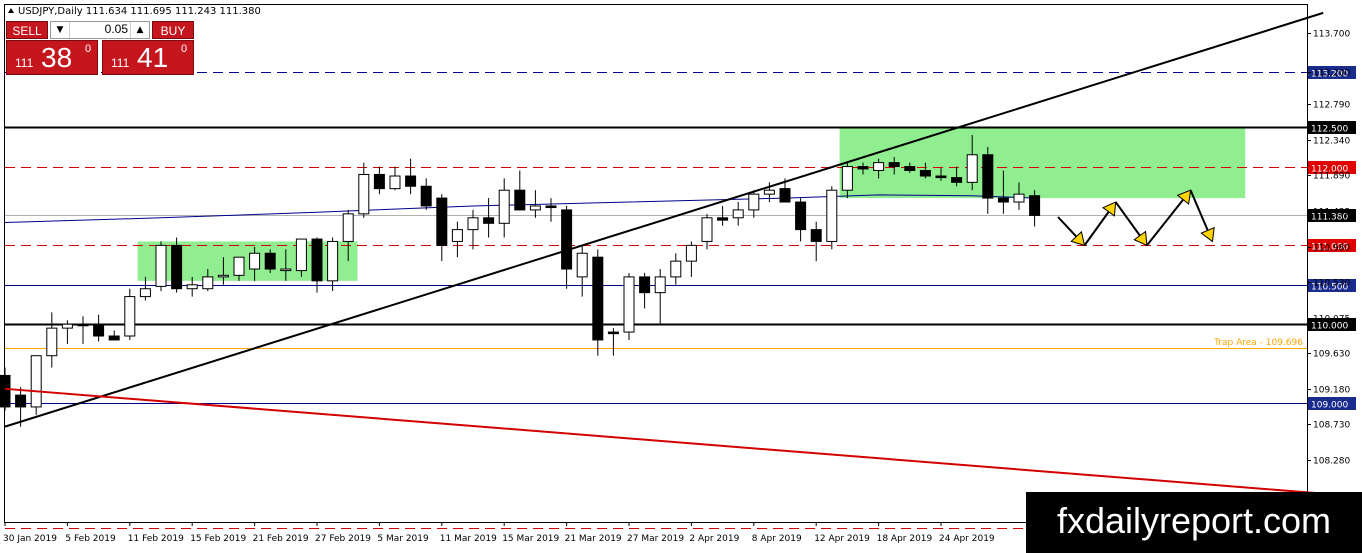  Describe the element at coordinates (148, 57) in the screenshot. I see `buy-price-button: 111 41 0` at that location.